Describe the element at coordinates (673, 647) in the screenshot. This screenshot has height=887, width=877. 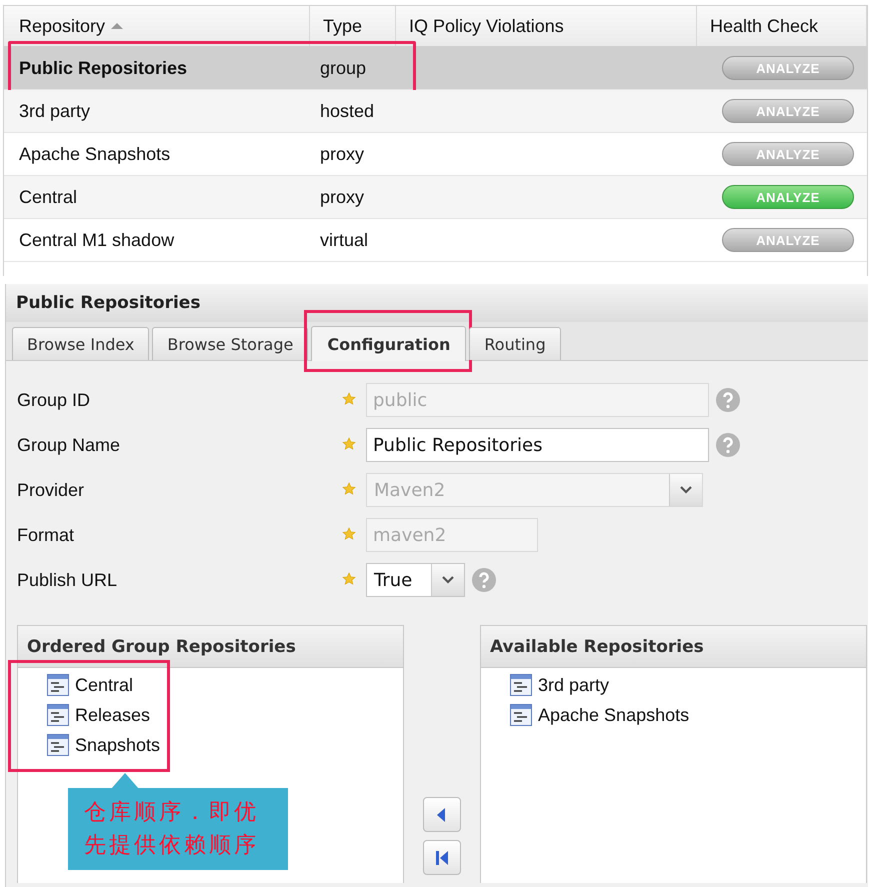
I see `list-header: Available Repositories` at that location.